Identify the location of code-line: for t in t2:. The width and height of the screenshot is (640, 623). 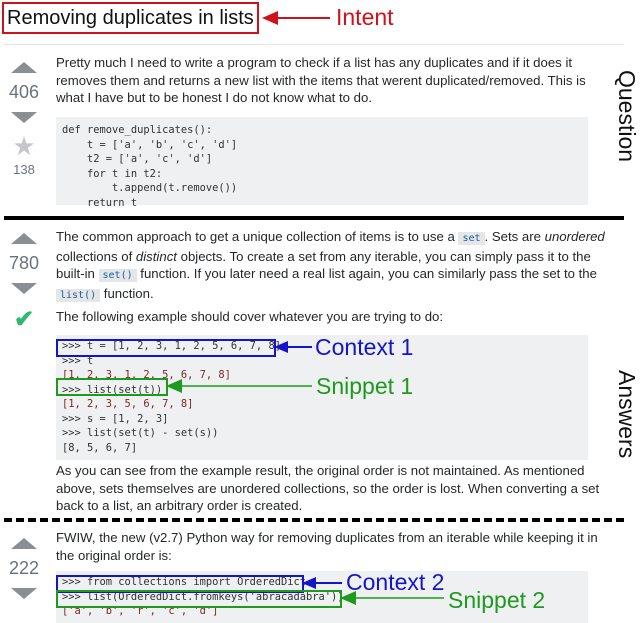
(112, 173).